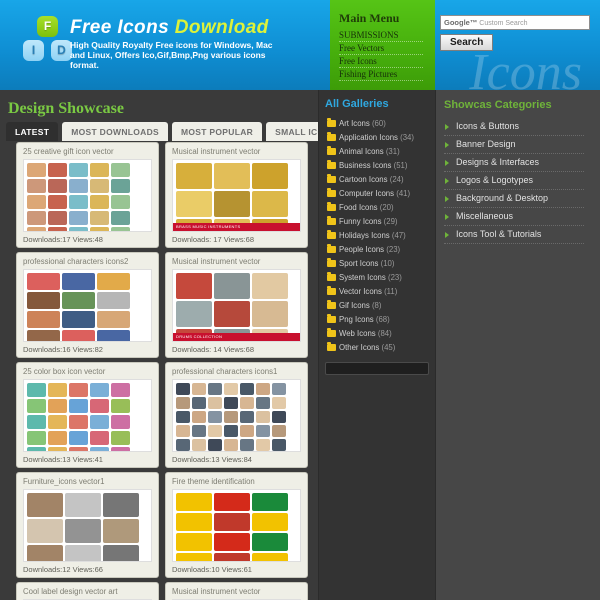 Image resolution: width=600 pixels, height=600 pixels. I want to click on gallery-item-count: (31), so click(392, 151).